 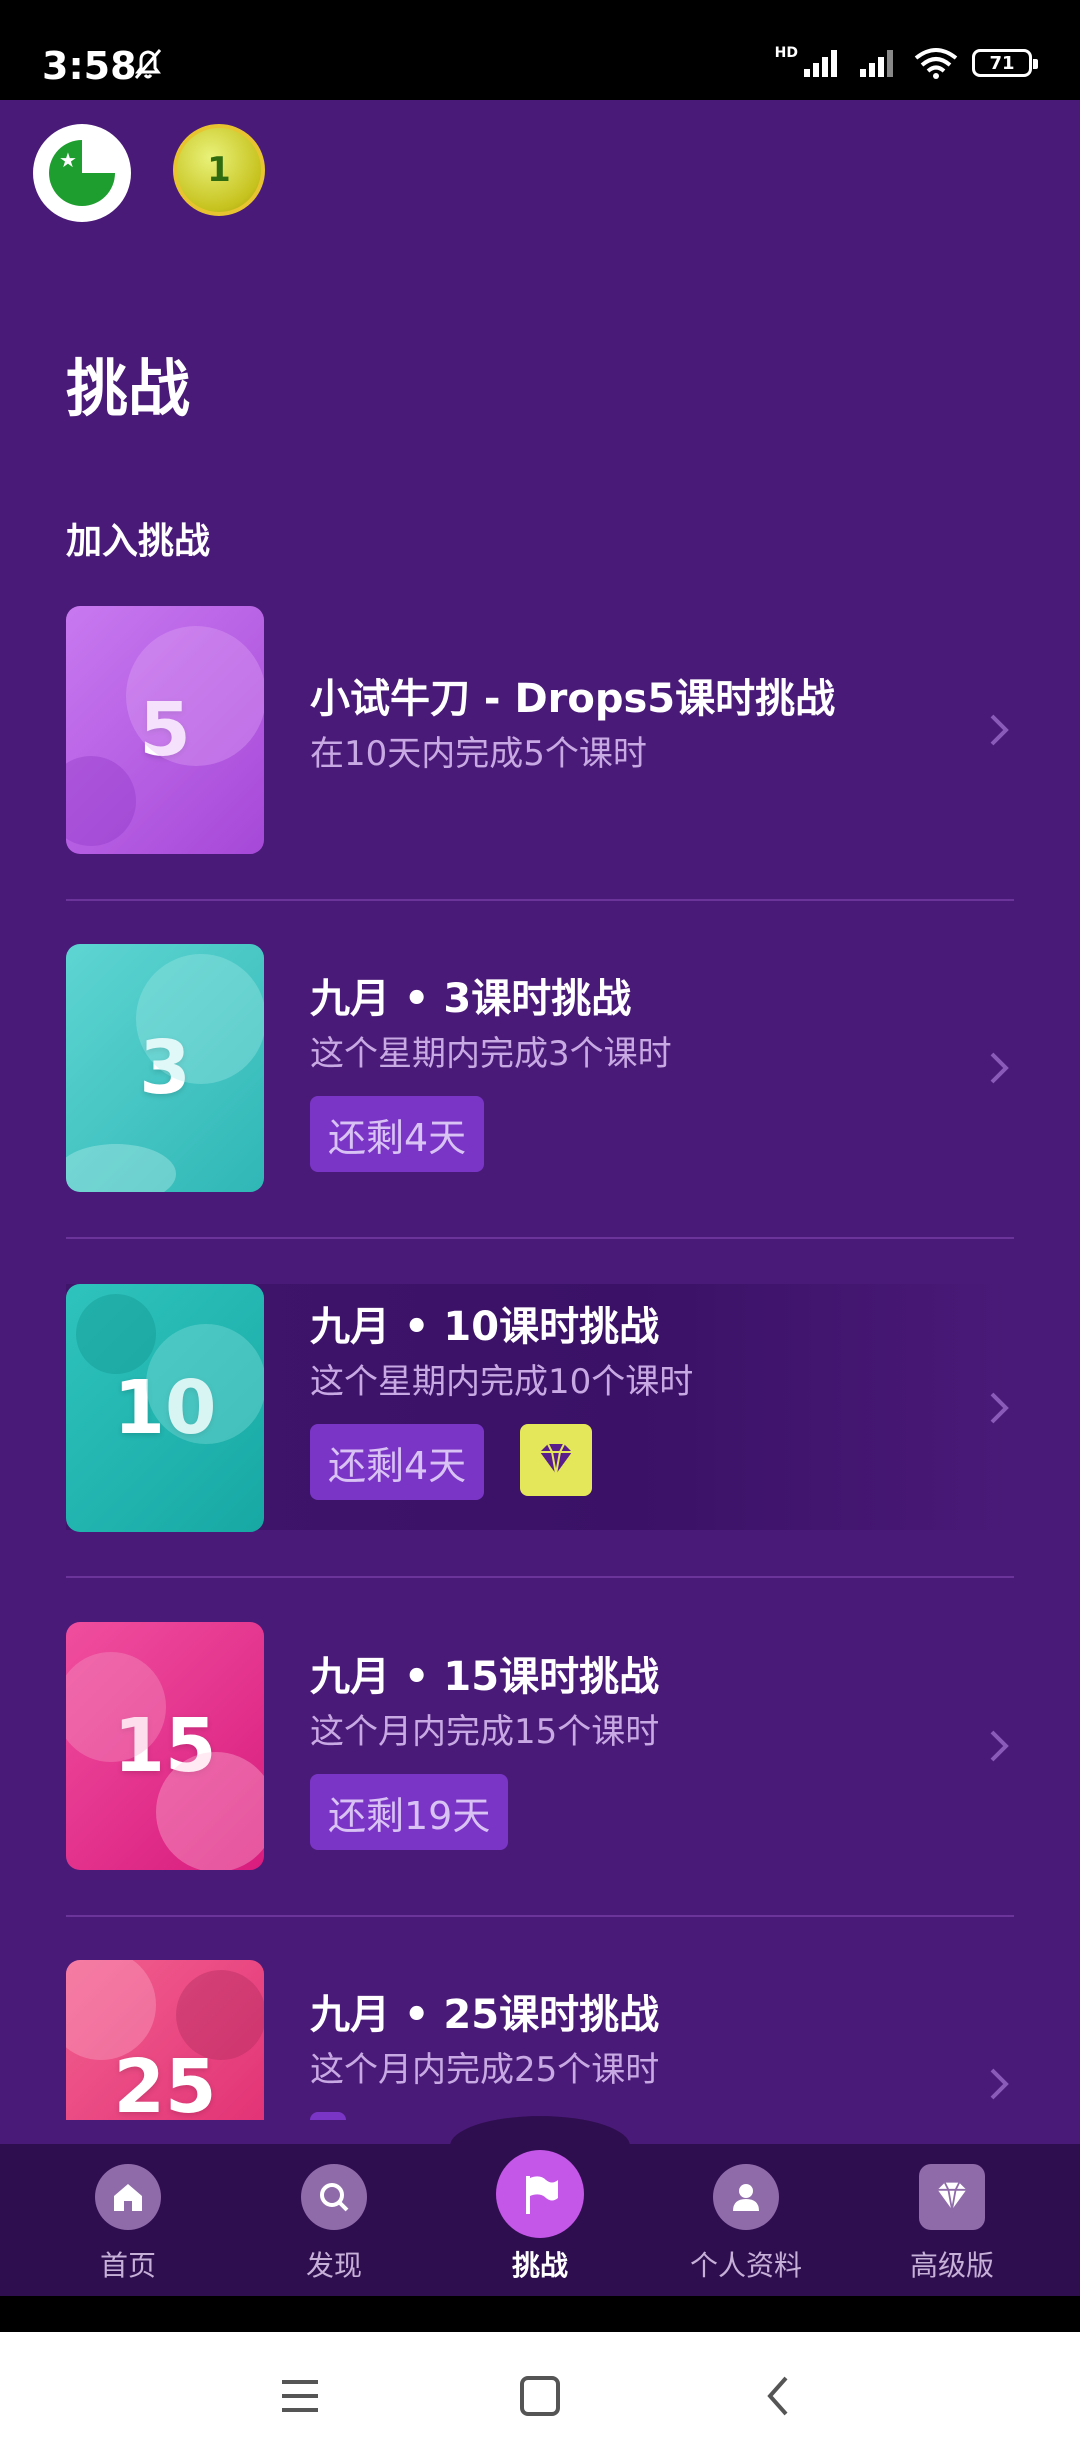 What do you see at coordinates (89, 66) in the screenshot?
I see `status-time: 3:58` at bounding box center [89, 66].